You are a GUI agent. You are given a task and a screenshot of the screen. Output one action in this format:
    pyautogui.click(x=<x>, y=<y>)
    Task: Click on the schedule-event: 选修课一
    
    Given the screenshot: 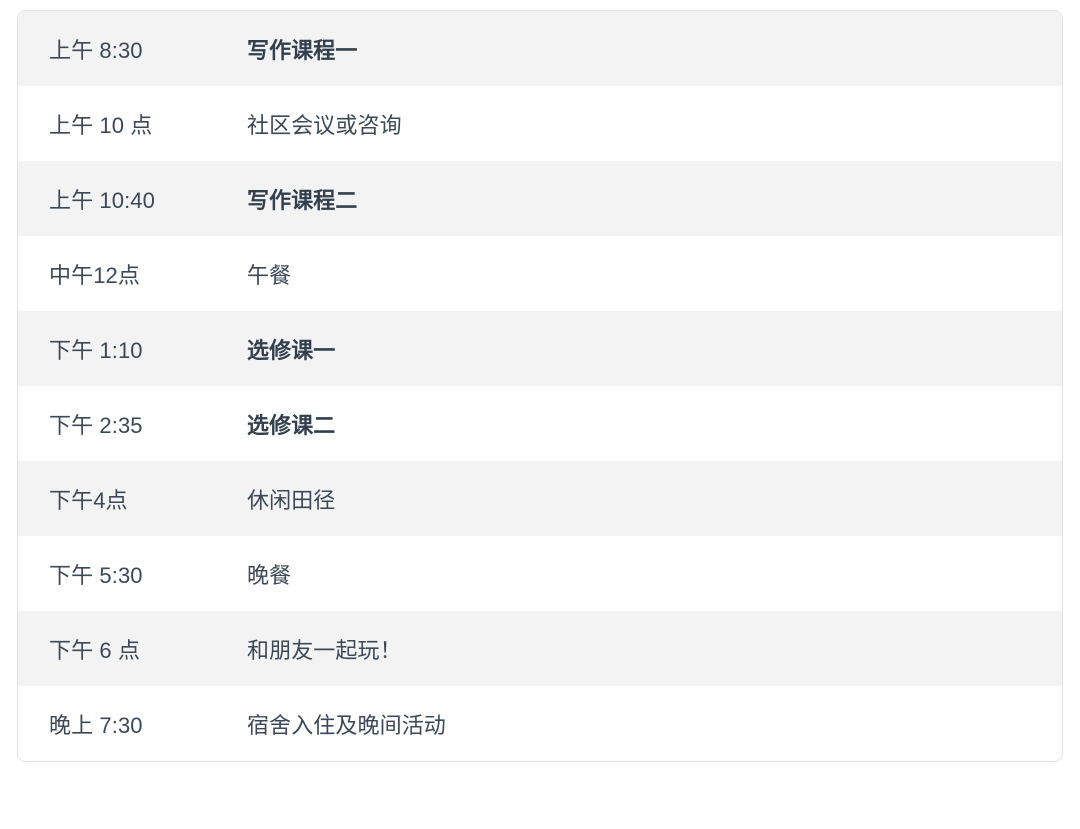 What is the action you would take?
    pyautogui.click(x=291, y=350)
    